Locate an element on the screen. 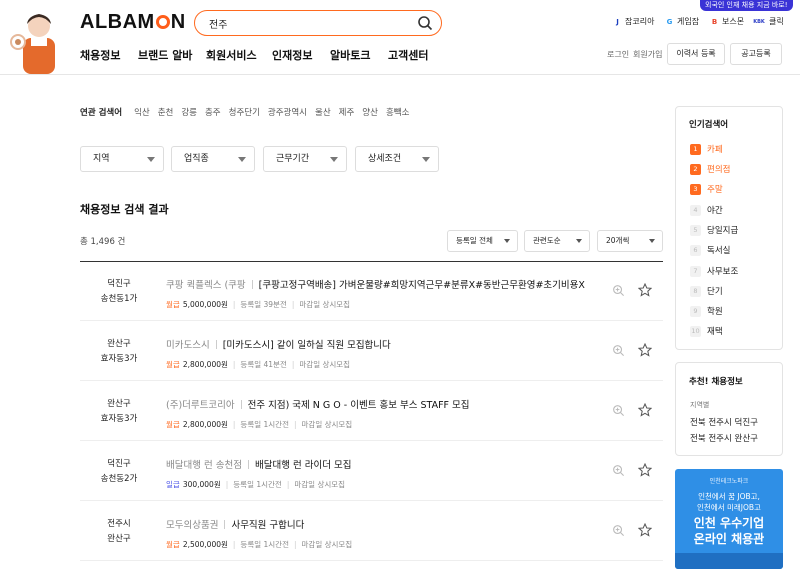  job-post-button: 공고등록 is located at coordinates (756, 54).